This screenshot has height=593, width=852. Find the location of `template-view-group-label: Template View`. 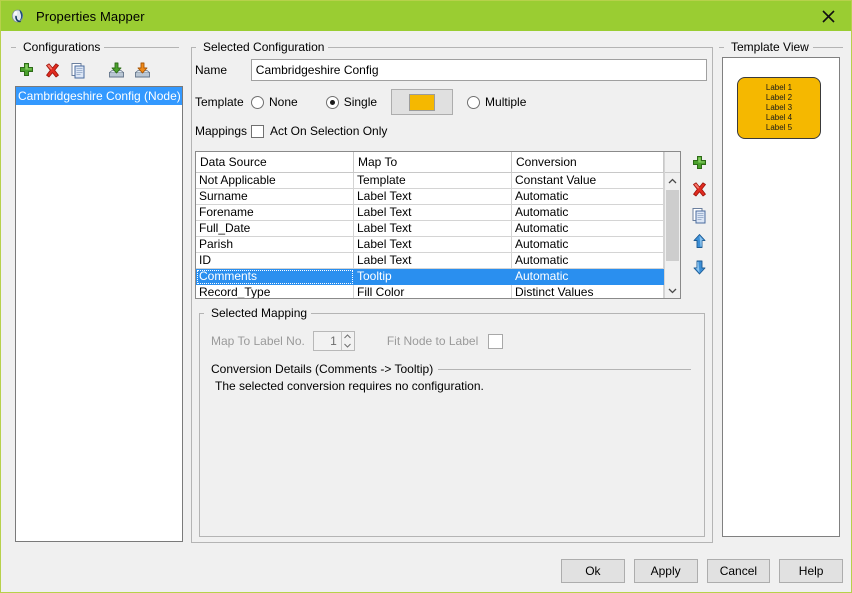

template-view-group-label: Template View is located at coordinates (770, 47).